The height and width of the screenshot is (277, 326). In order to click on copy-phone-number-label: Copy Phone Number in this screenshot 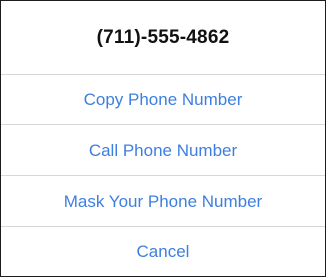, I will do `click(163, 99)`.